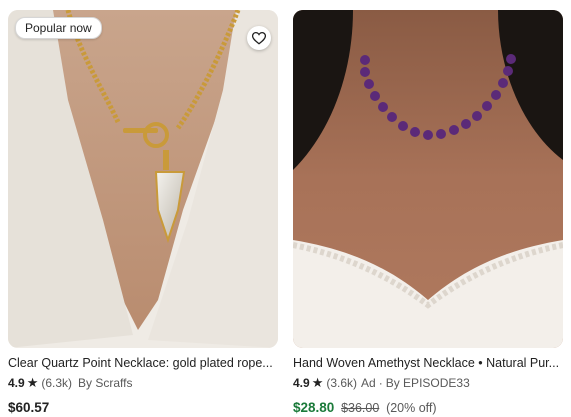  What do you see at coordinates (360, 408) in the screenshot?
I see `original-price: $36.00` at bounding box center [360, 408].